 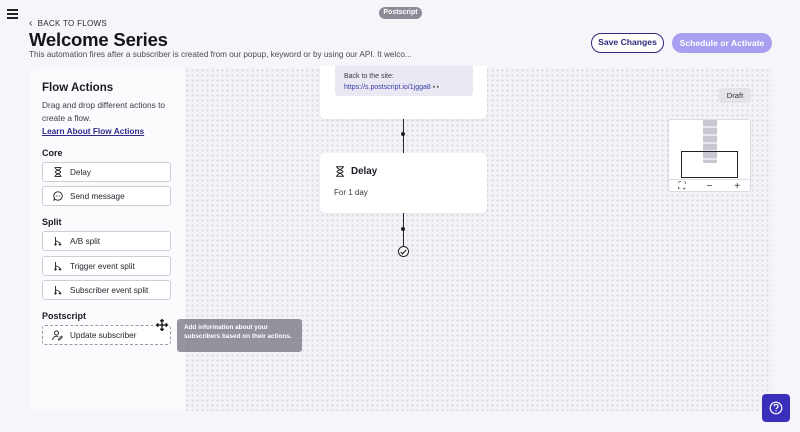 What do you see at coordinates (735, 95) in the screenshot?
I see `status-badge: Draft` at bounding box center [735, 95].